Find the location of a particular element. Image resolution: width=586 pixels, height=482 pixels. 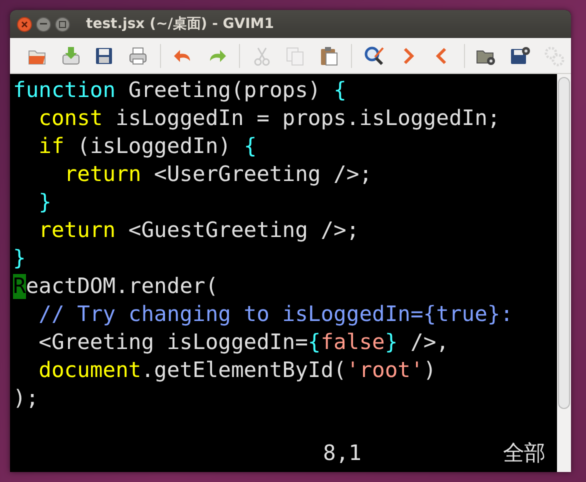

close-icon is located at coordinates (24, 24).